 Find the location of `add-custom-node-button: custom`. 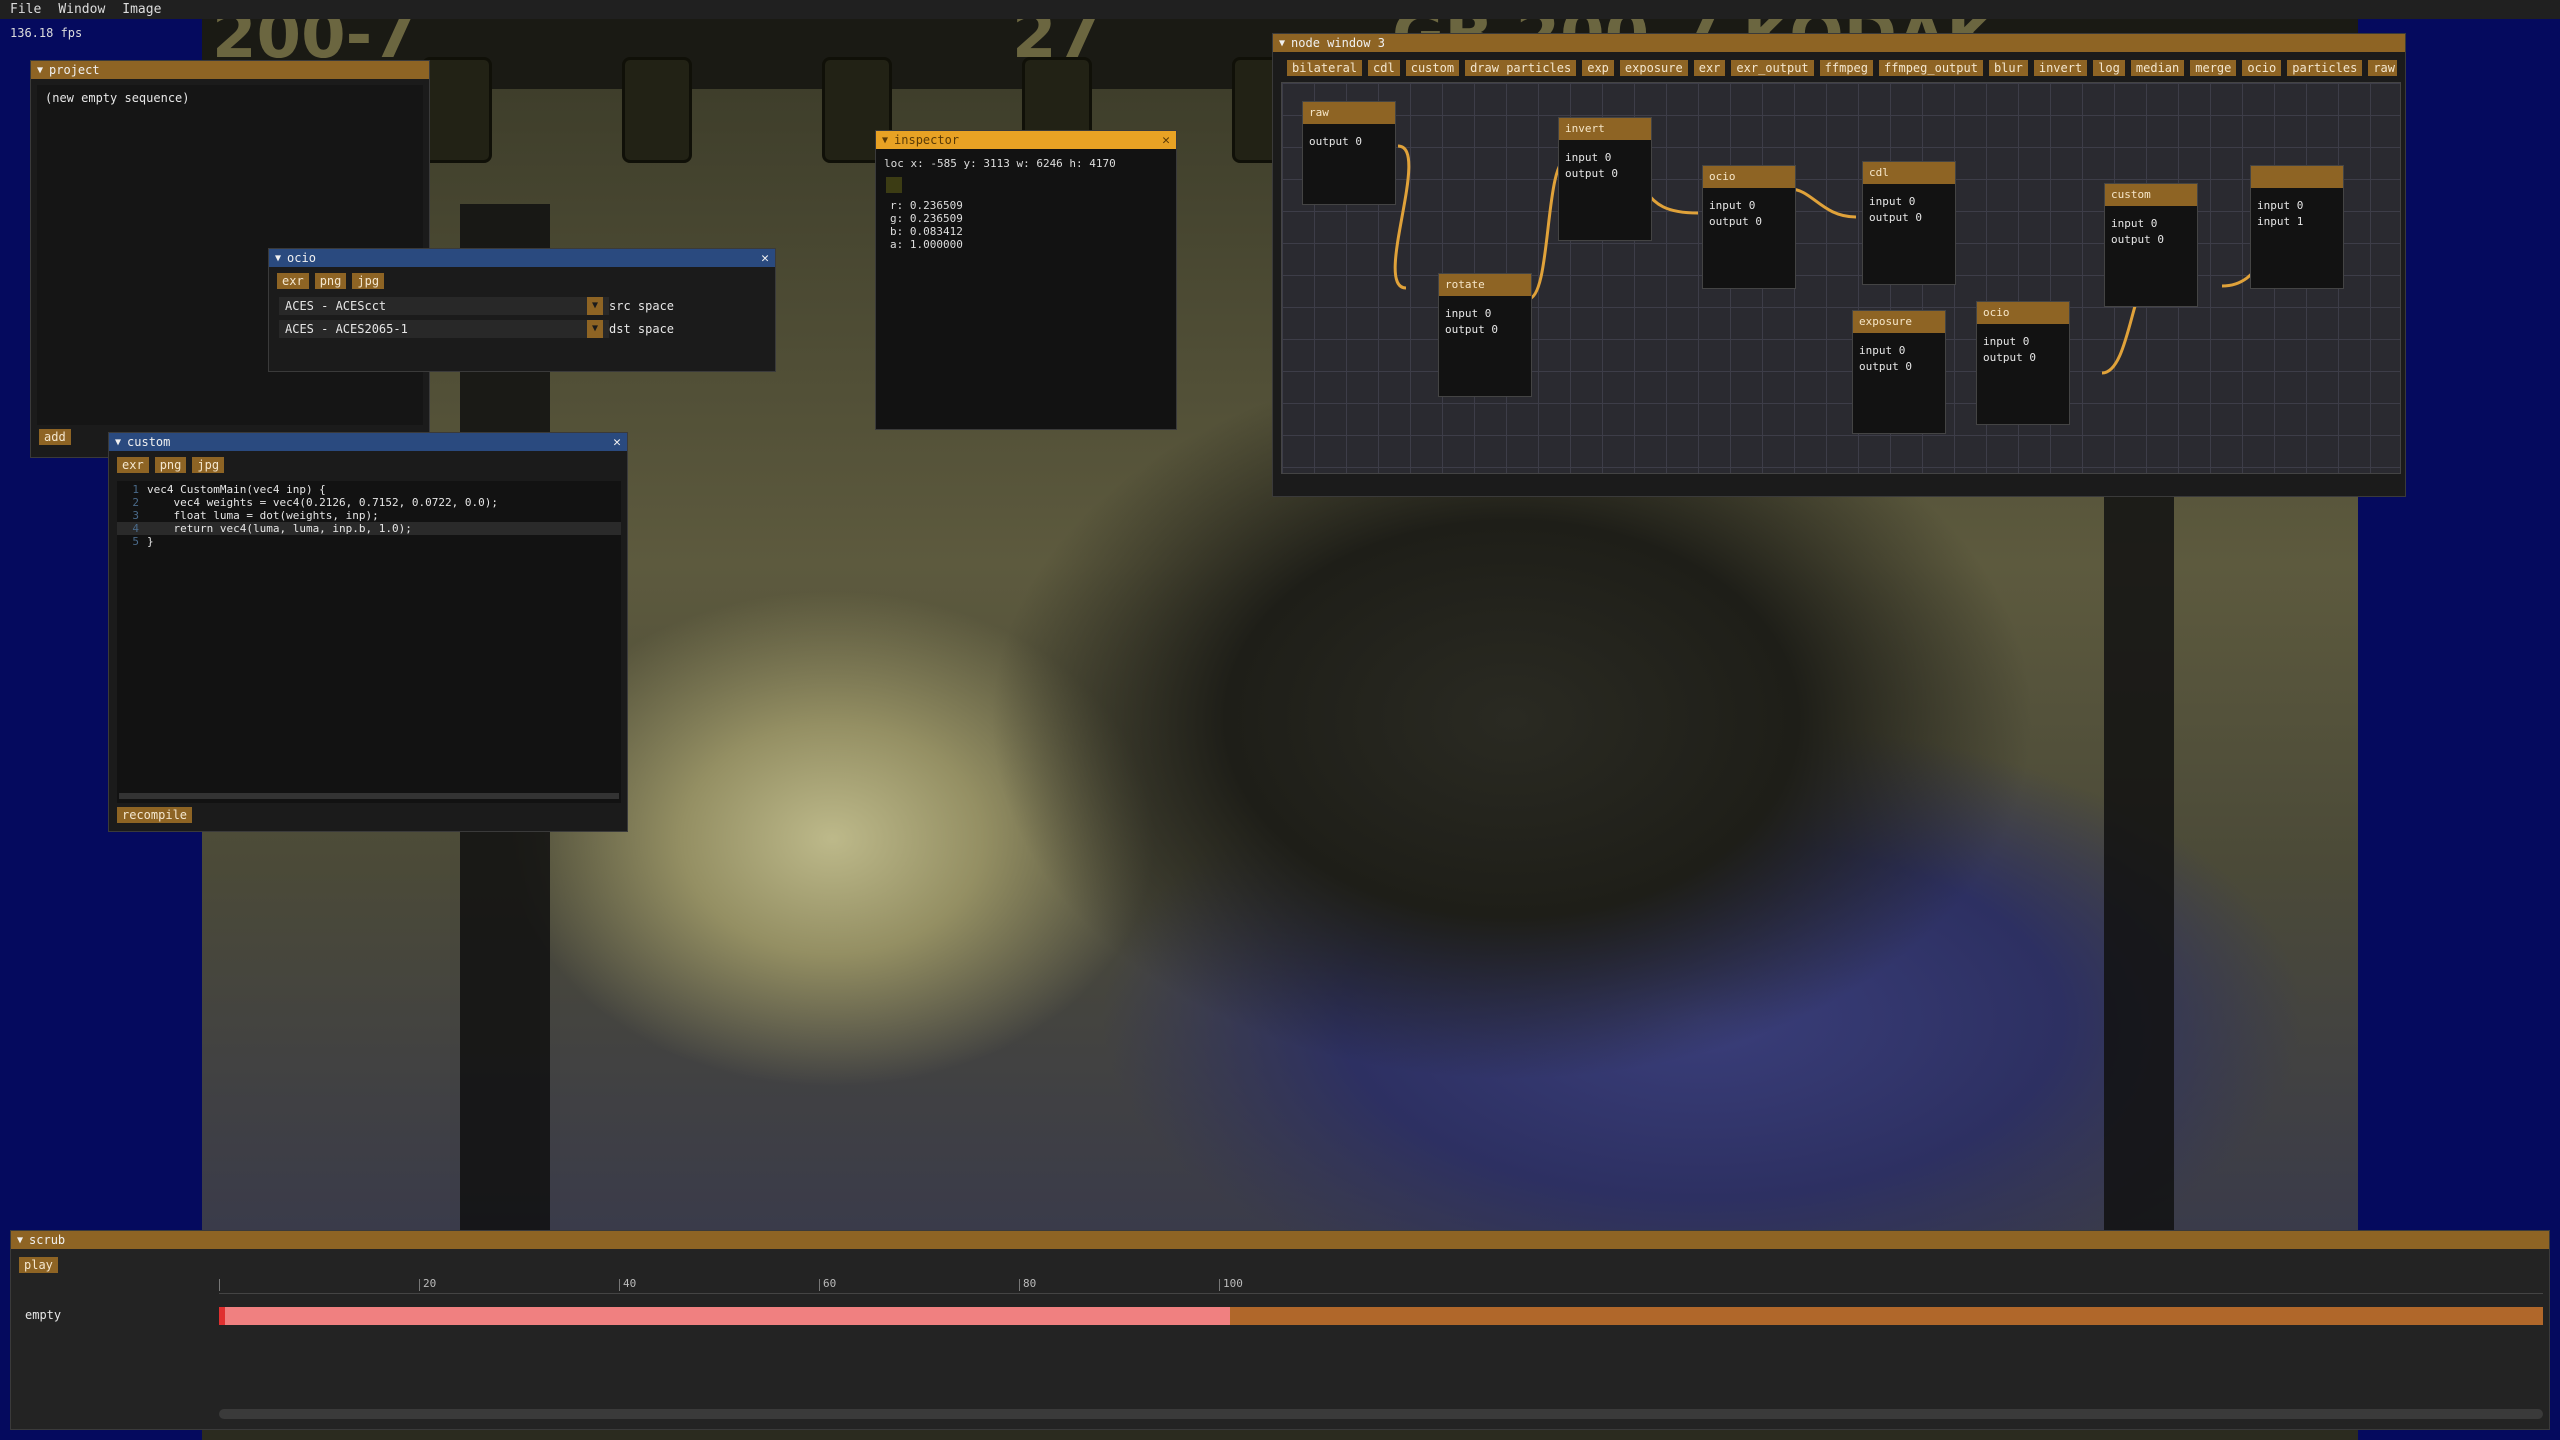

add-custom-node-button: custom is located at coordinates (1432, 68).